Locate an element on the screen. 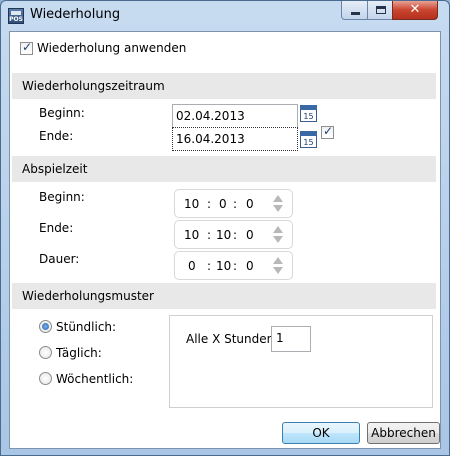 The width and height of the screenshot is (450, 456). end-time-input: 10 : 10 : 0 is located at coordinates (233, 234).